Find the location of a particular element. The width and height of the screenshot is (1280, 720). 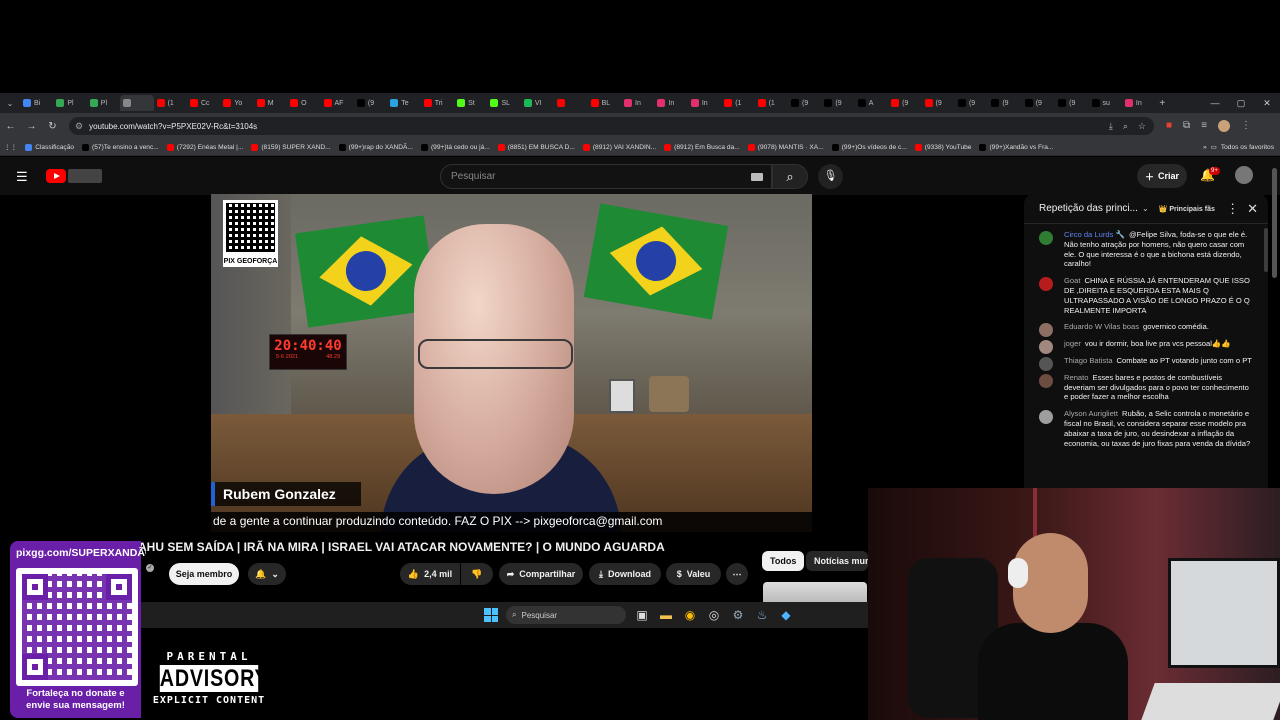

download-button: ⤓ Download is located at coordinates (625, 574).